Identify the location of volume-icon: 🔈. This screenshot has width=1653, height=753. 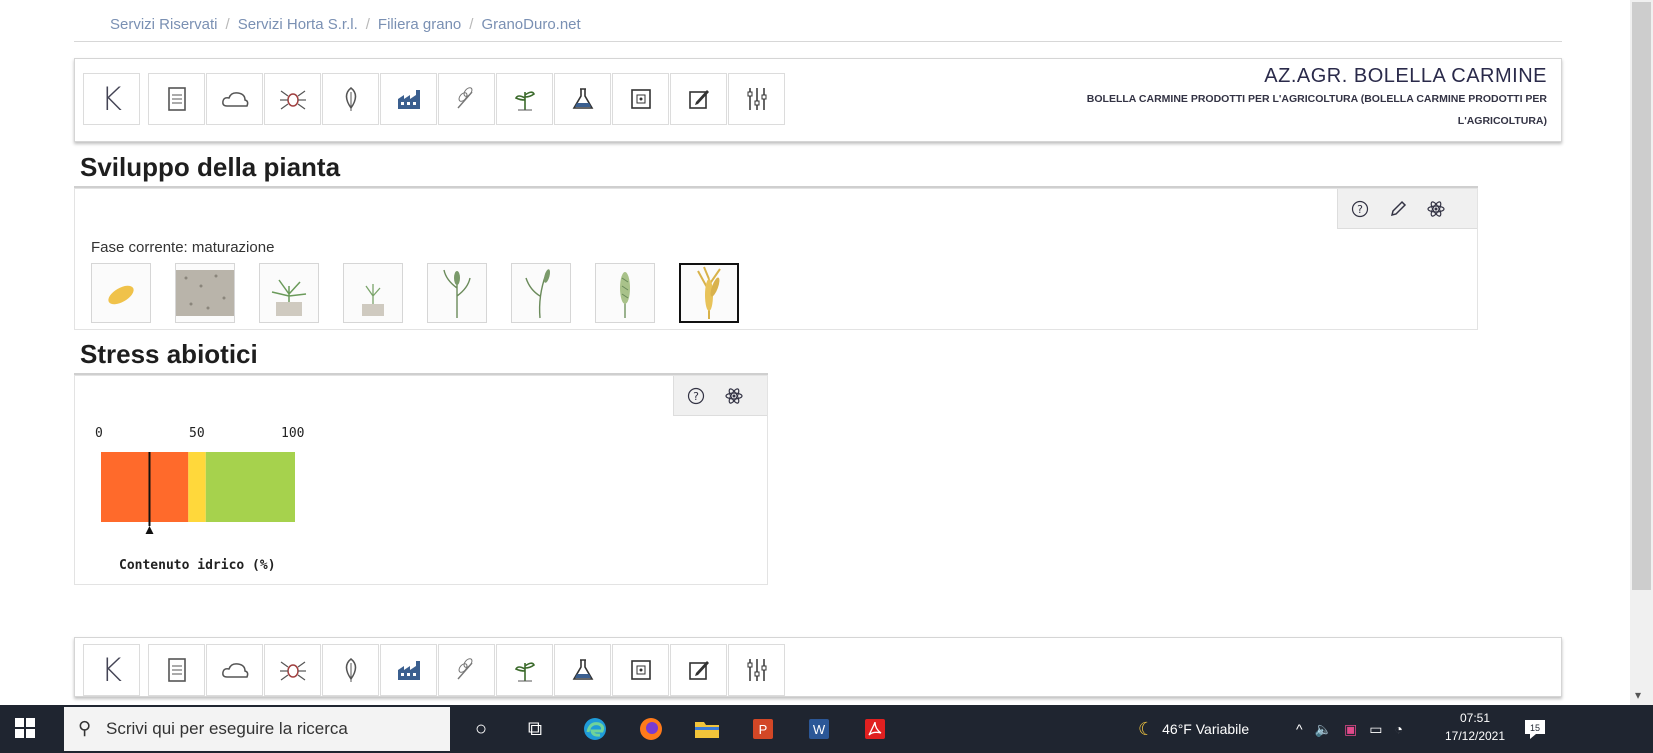
(1323, 729).